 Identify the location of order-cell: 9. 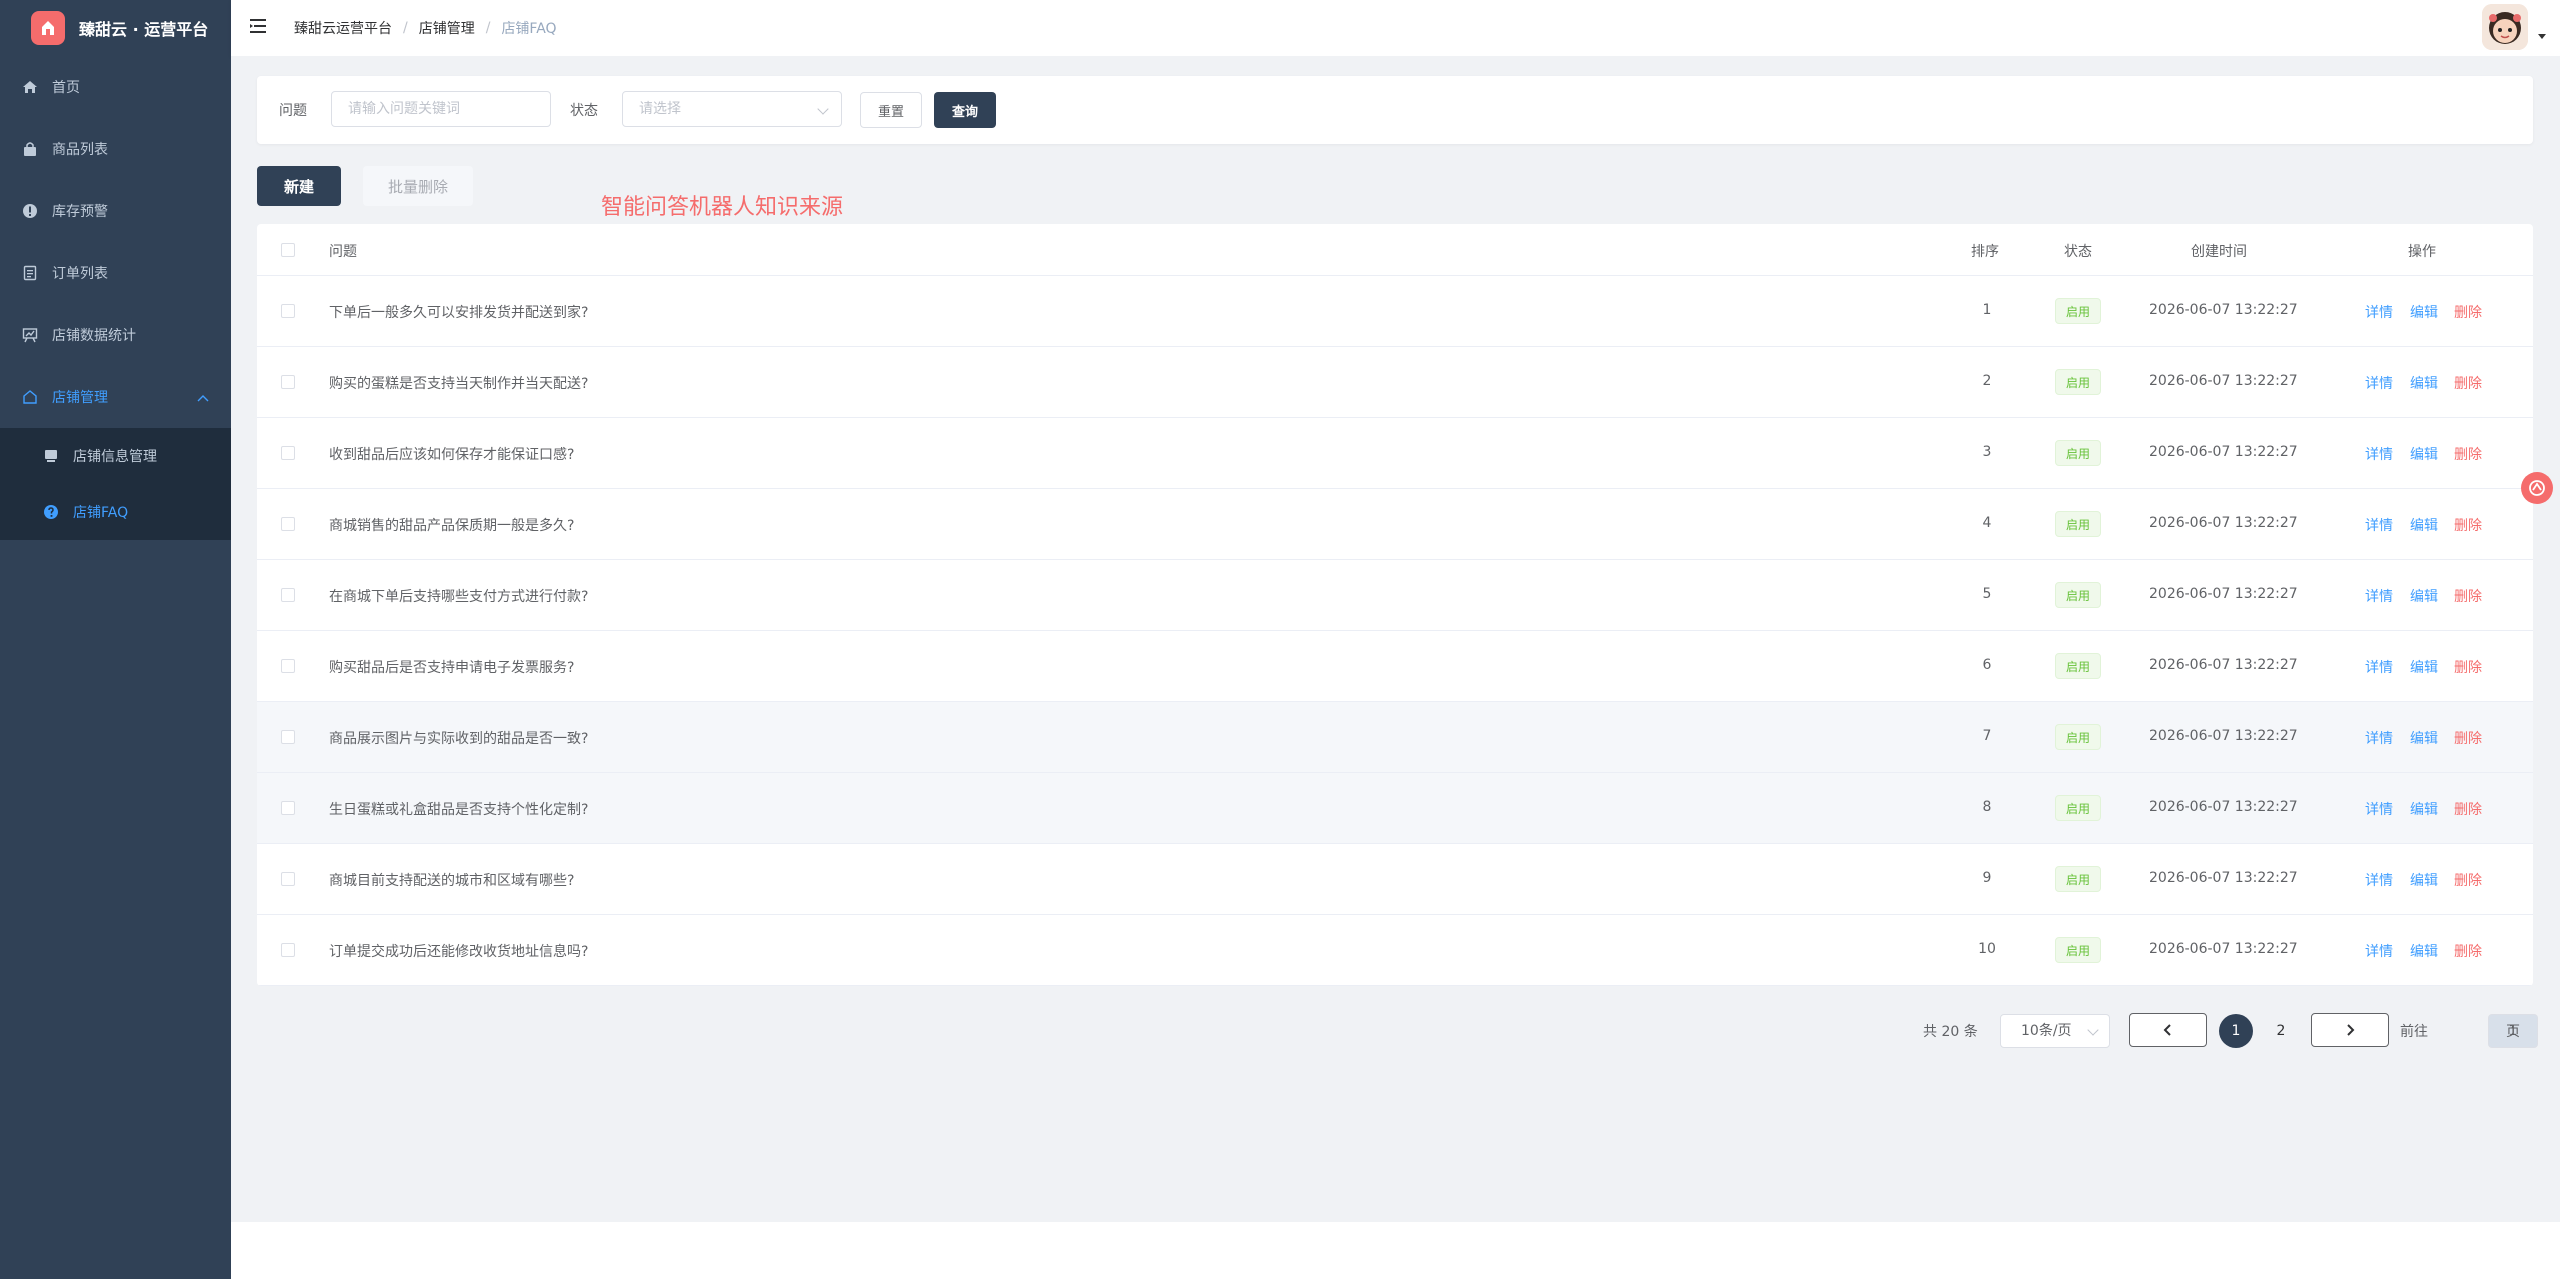
(1987, 878).